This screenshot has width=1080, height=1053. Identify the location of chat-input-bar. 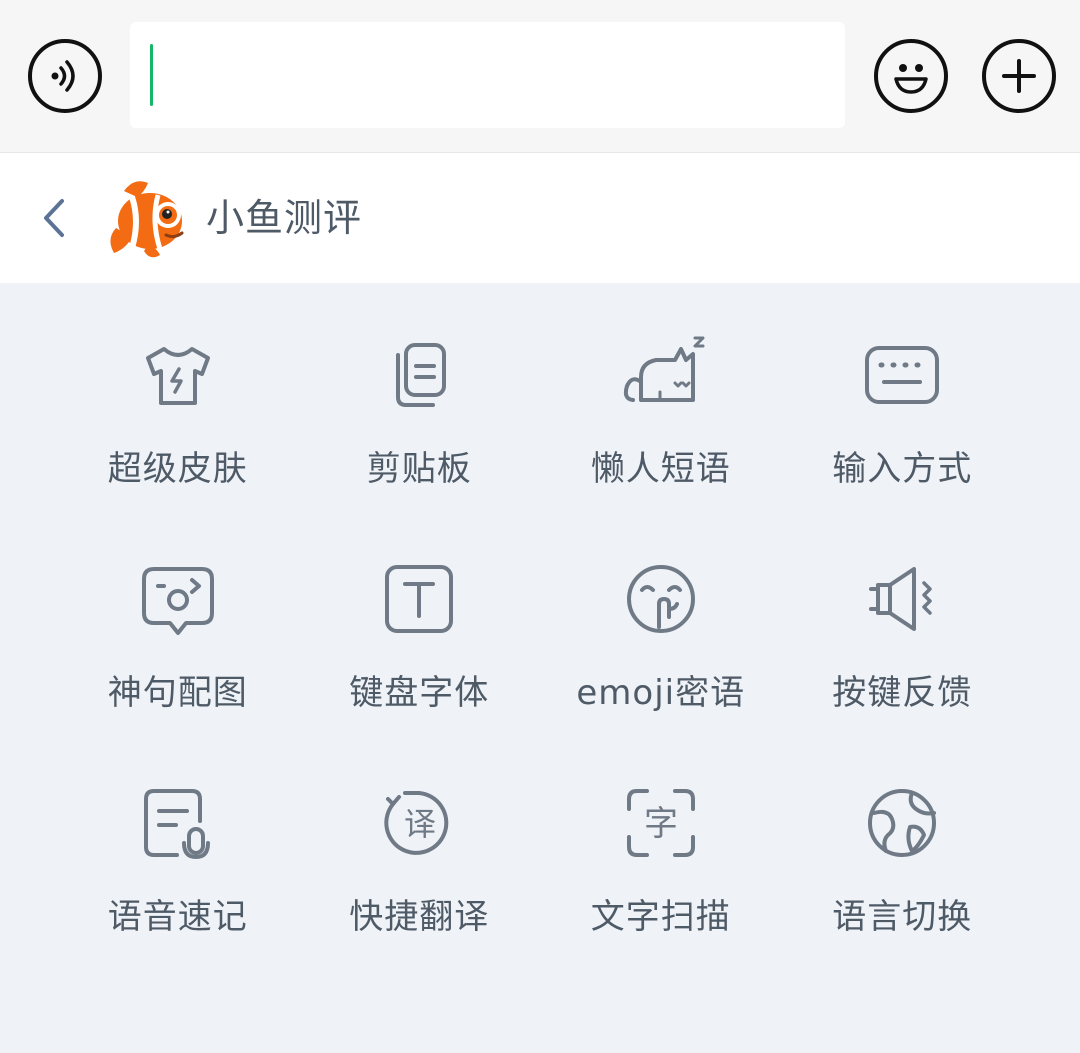
(540, 76).